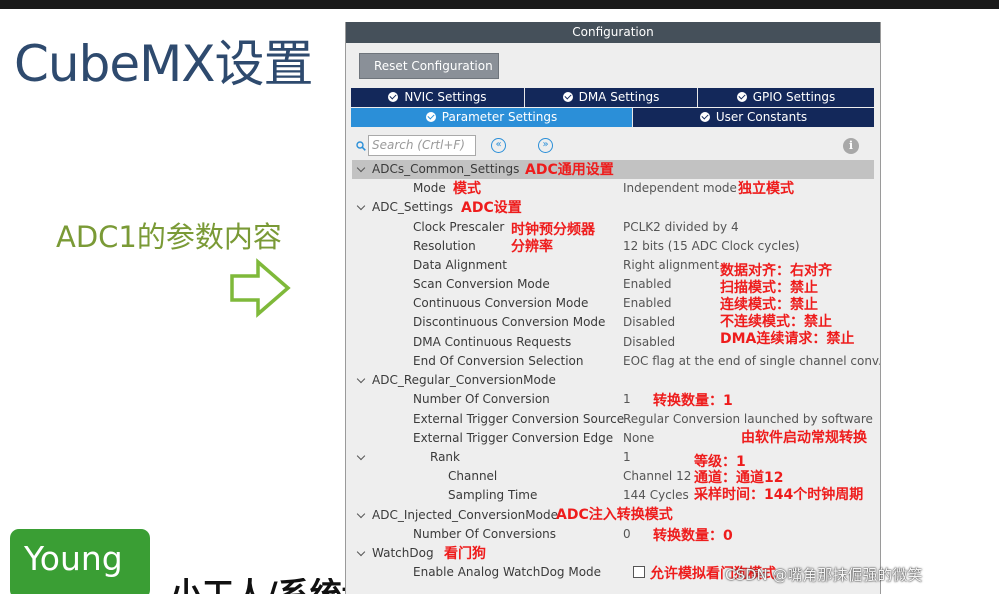 The height and width of the screenshot is (594, 999). I want to click on annotation-align: 数据对齐：右对齐, so click(776, 271).